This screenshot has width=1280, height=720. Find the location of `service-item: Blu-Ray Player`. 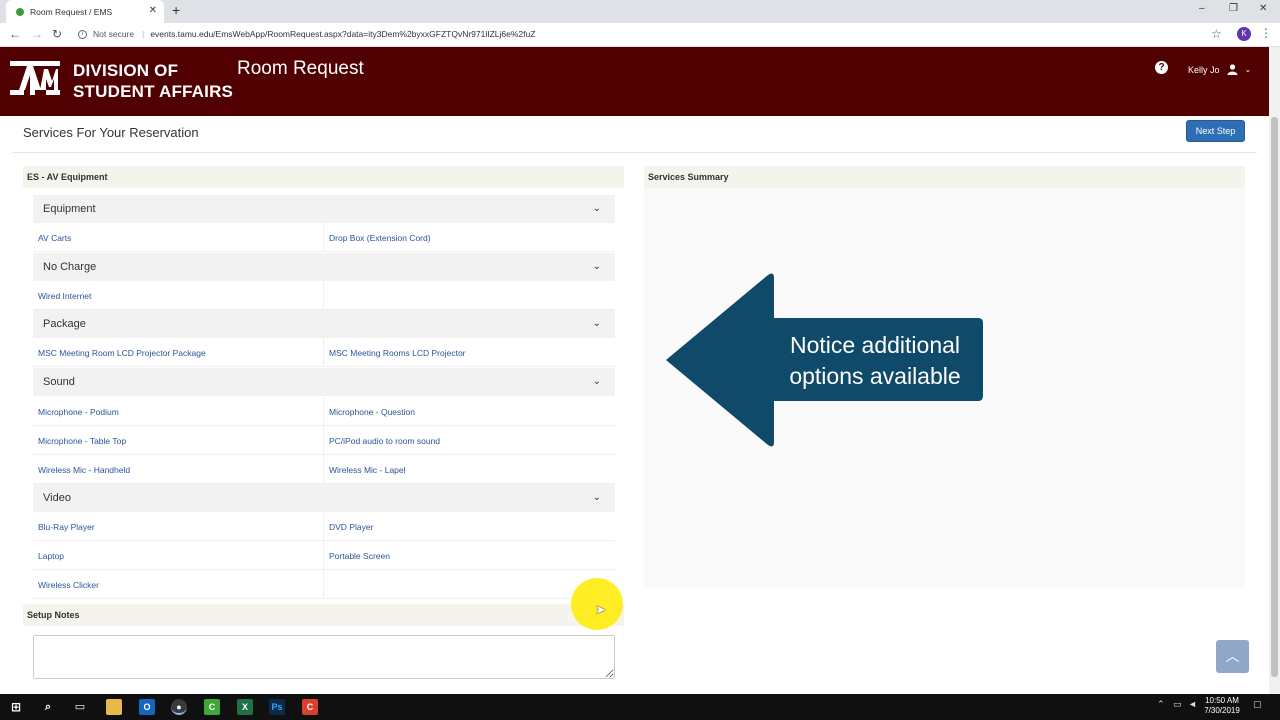

service-item: Blu-Ray Player is located at coordinates (66, 527).